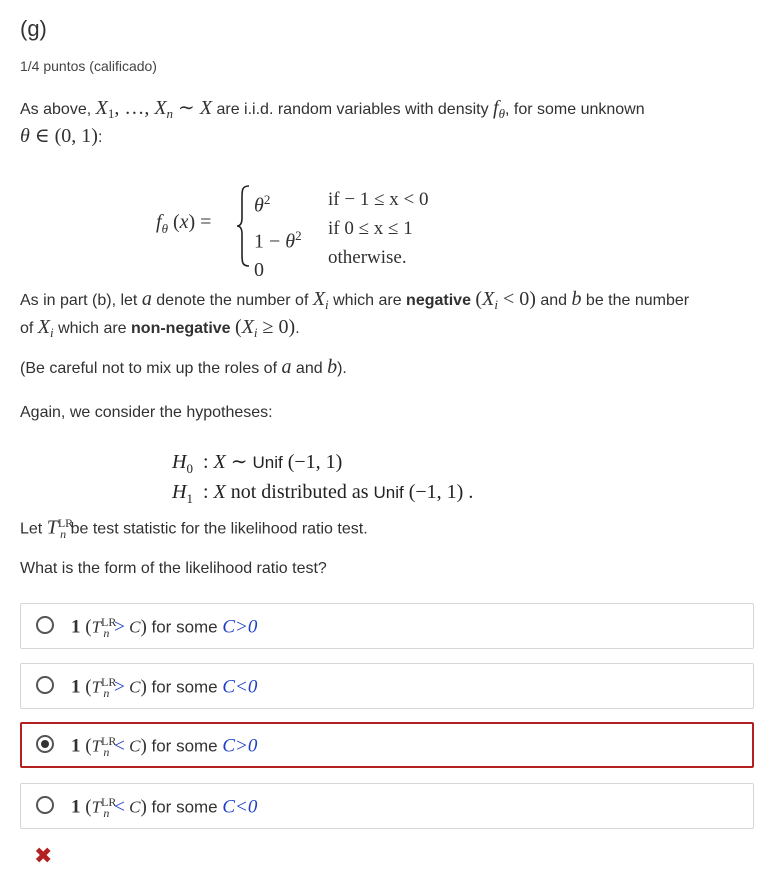  I want to click on option-label: 1 (TLRn > C) for some C>0, so click(164, 628).